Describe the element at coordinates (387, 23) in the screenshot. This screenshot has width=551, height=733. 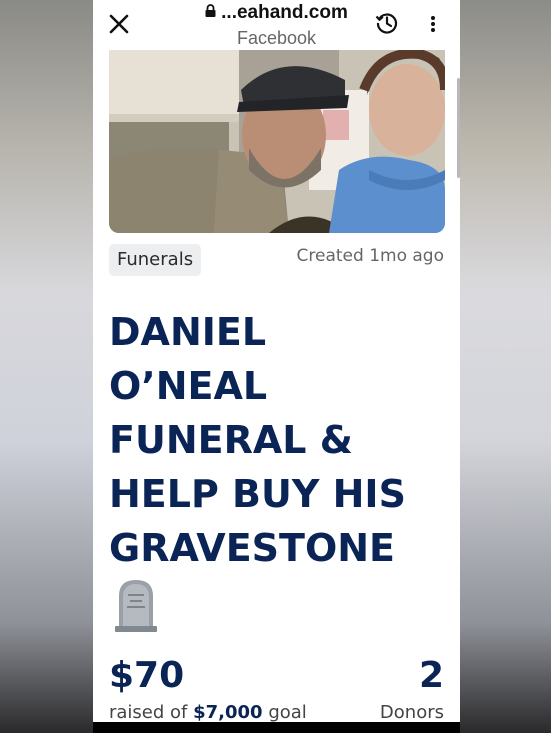
I see `history-icon` at that location.